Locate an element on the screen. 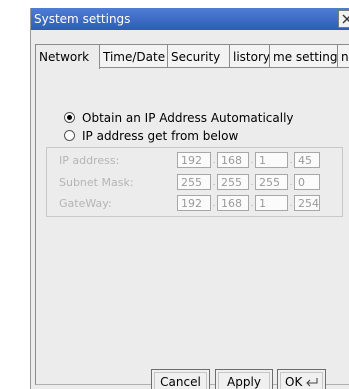 The image size is (349, 389). apply-button-label: Apply is located at coordinates (244, 380).